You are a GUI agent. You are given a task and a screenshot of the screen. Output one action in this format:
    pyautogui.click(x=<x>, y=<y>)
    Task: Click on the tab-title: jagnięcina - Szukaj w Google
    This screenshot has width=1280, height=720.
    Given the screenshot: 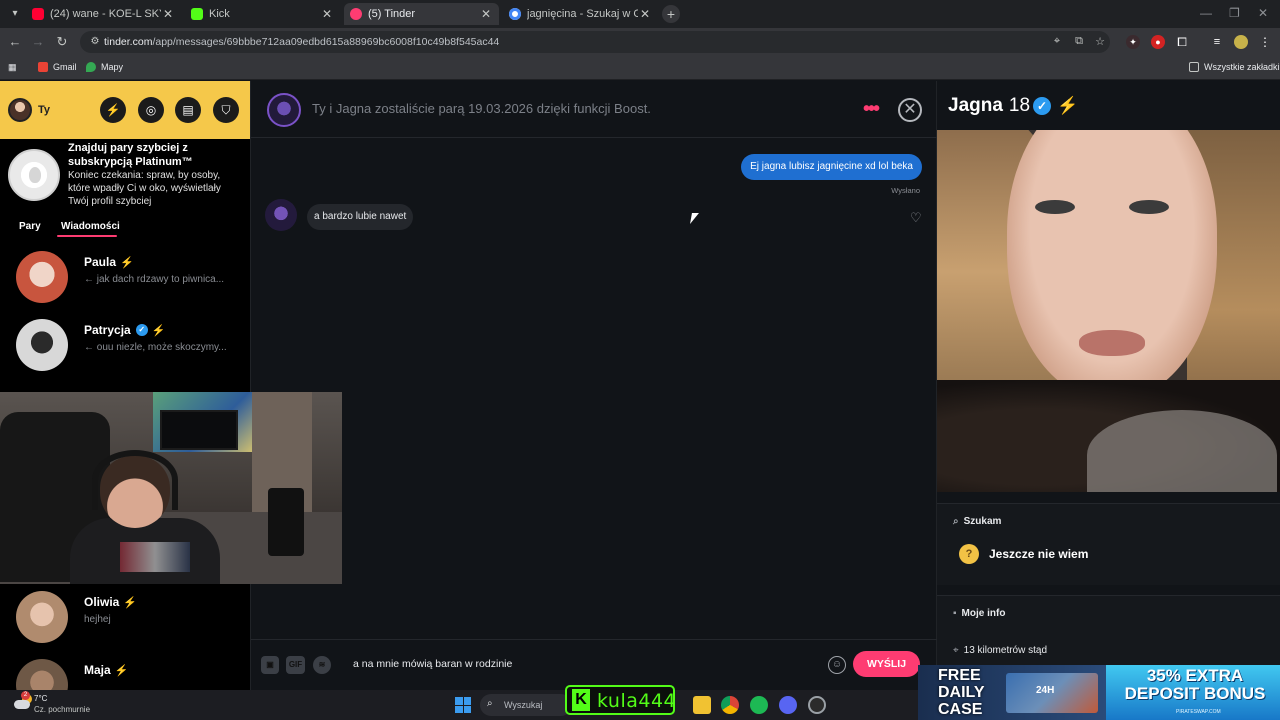 What is the action you would take?
    pyautogui.click(x=582, y=14)
    